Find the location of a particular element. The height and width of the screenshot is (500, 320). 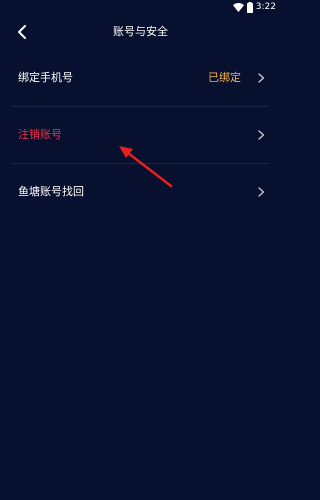

bind-status-value: 已绑定 is located at coordinates (224, 77).